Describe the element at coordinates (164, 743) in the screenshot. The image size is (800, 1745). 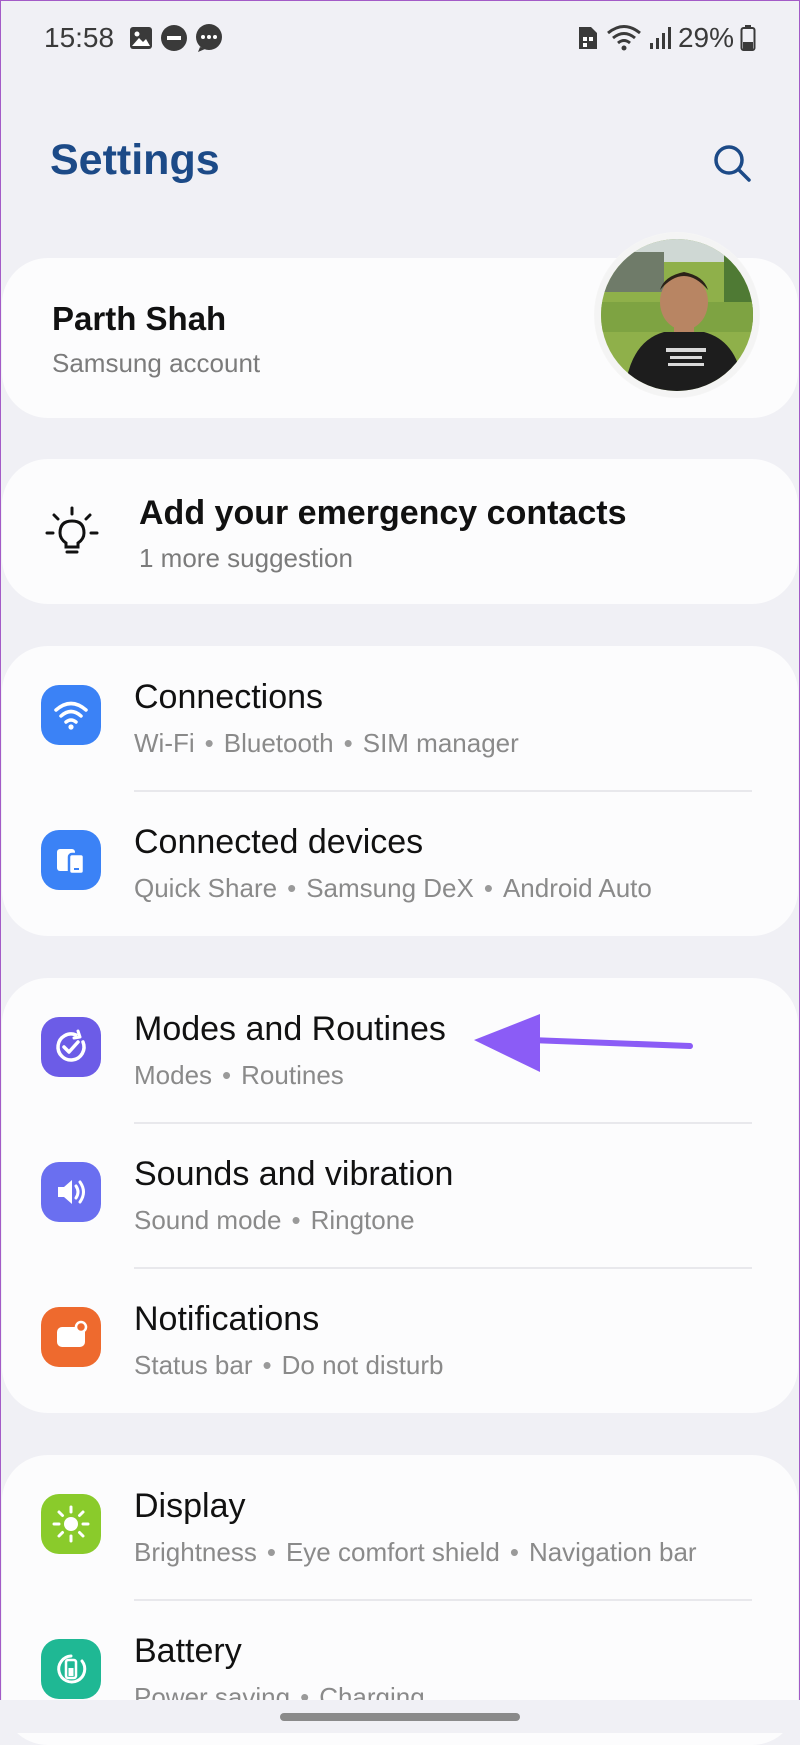
I see `subtitle-part: Wi-Fi` at that location.